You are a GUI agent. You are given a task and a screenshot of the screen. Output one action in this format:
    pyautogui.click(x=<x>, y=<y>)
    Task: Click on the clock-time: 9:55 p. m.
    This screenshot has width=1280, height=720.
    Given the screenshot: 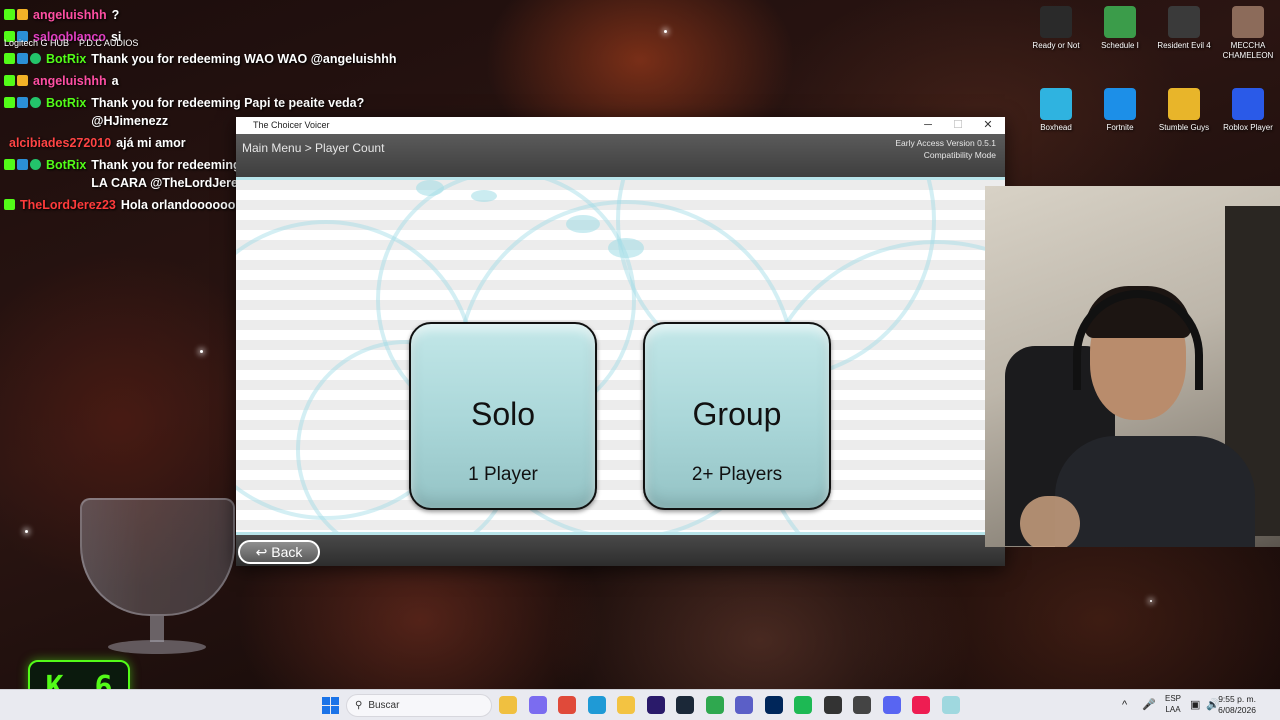 What is the action you would take?
    pyautogui.click(x=1237, y=699)
    